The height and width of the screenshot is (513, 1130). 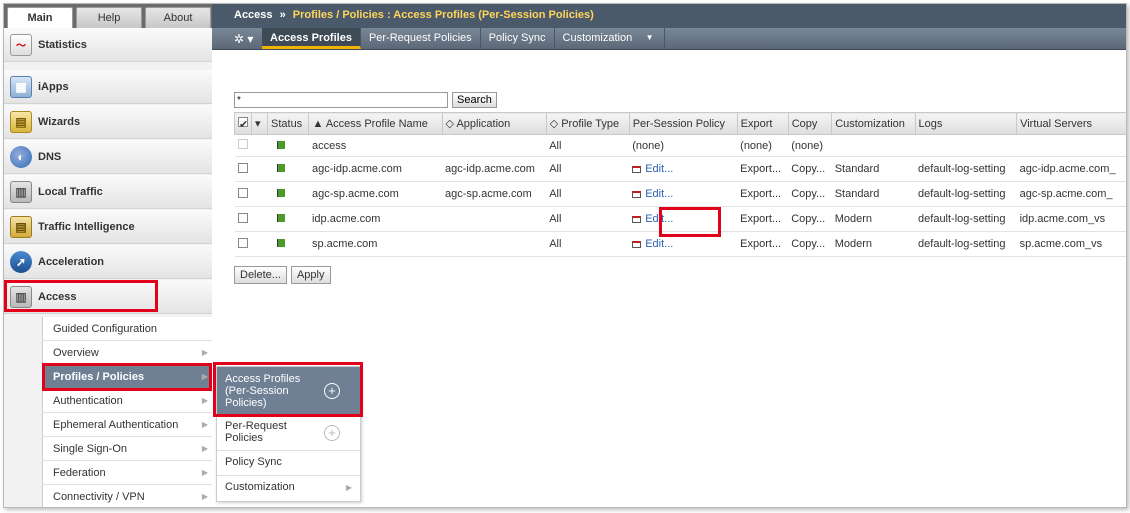 What do you see at coordinates (50, 156) in the screenshot?
I see `nav-item-label: DNS` at bounding box center [50, 156].